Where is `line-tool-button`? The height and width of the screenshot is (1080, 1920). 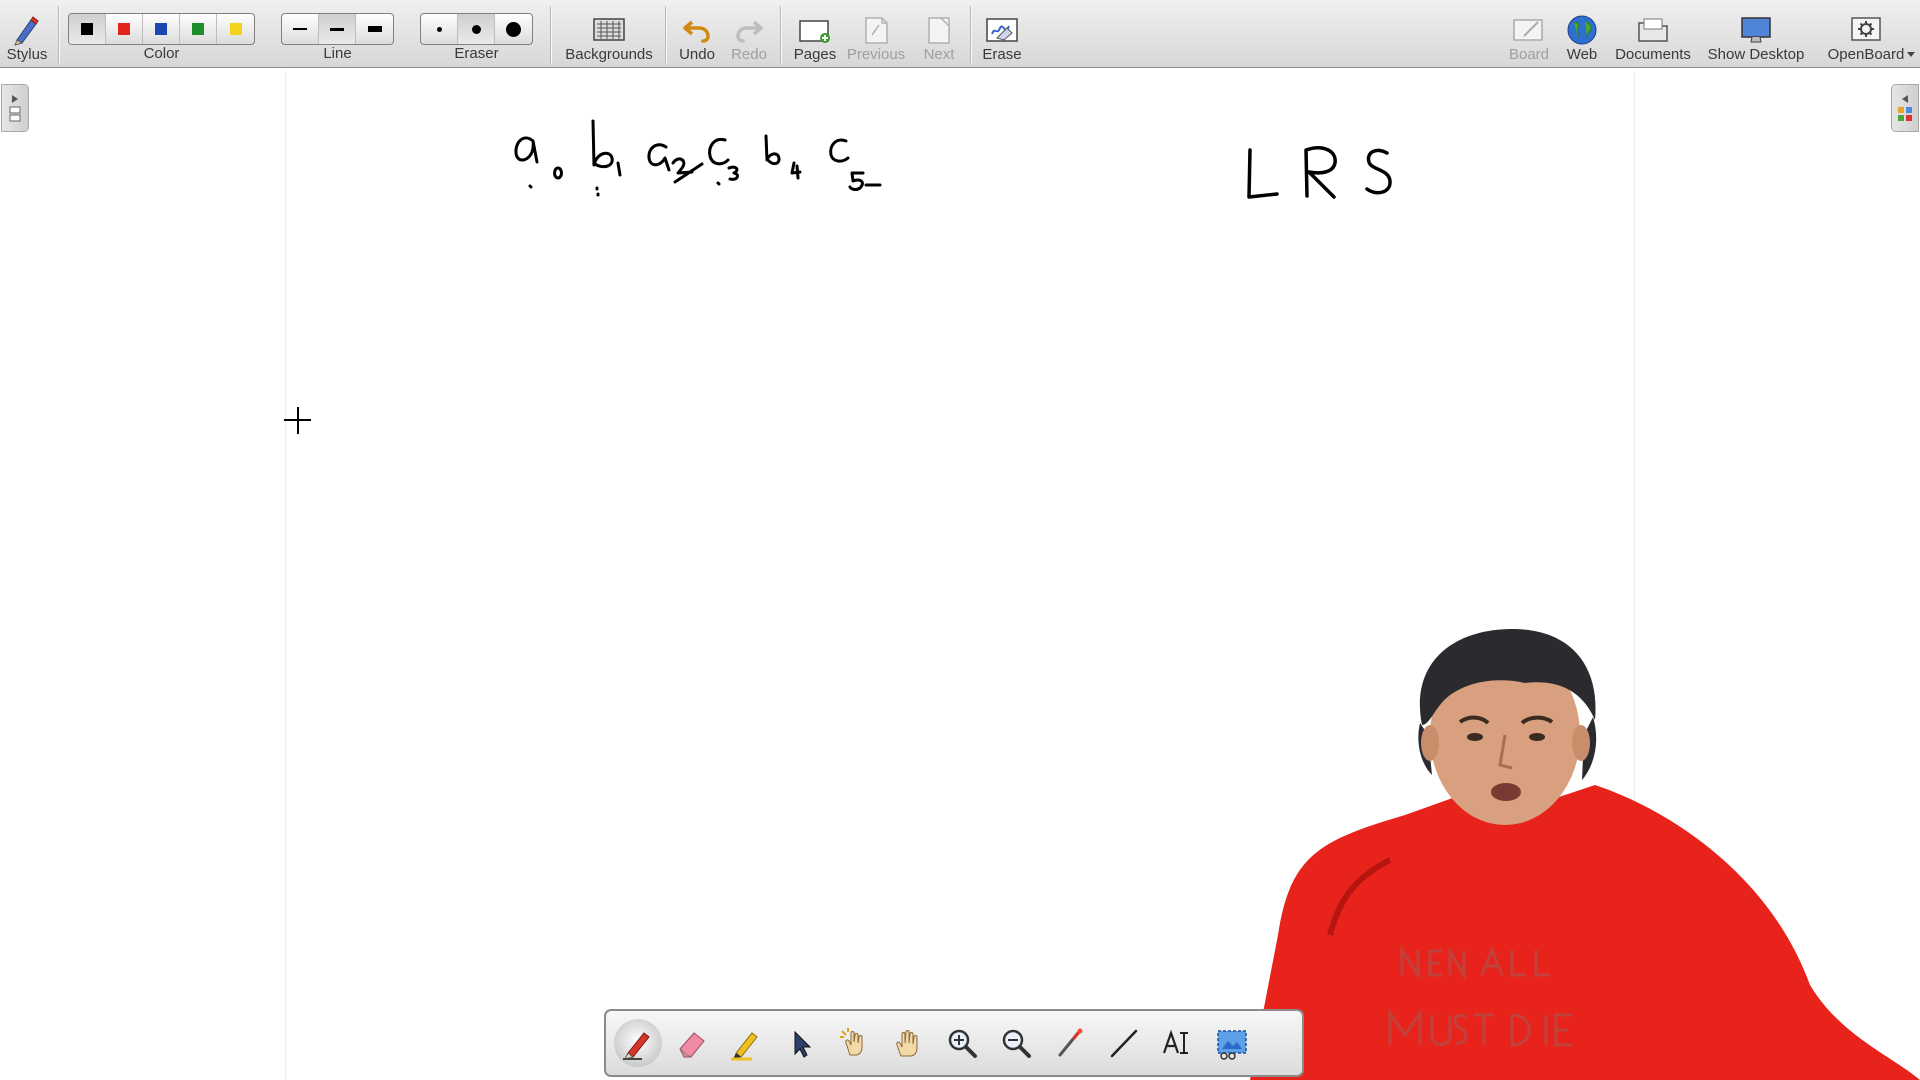 line-tool-button is located at coordinates (1124, 1043).